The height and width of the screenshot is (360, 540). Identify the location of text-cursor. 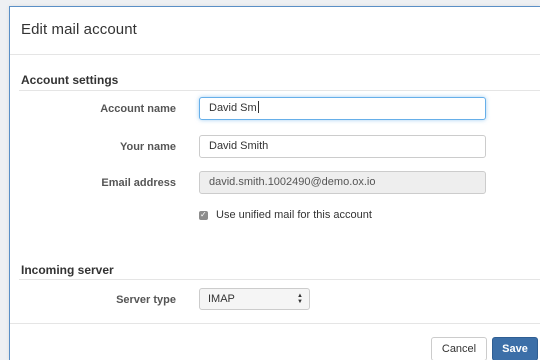
(258, 107).